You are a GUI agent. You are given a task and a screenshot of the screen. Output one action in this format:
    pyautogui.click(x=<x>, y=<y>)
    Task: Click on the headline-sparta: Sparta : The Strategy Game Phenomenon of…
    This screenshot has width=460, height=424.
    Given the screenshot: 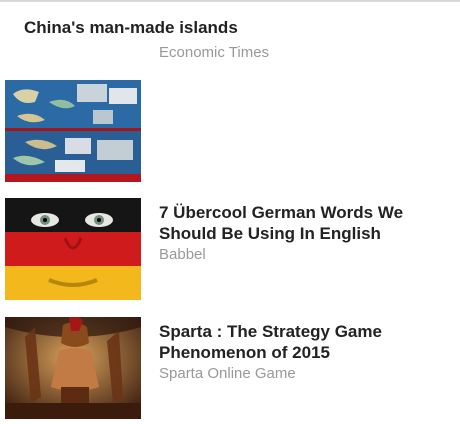 What is the action you would take?
    pyautogui.click(x=304, y=342)
    